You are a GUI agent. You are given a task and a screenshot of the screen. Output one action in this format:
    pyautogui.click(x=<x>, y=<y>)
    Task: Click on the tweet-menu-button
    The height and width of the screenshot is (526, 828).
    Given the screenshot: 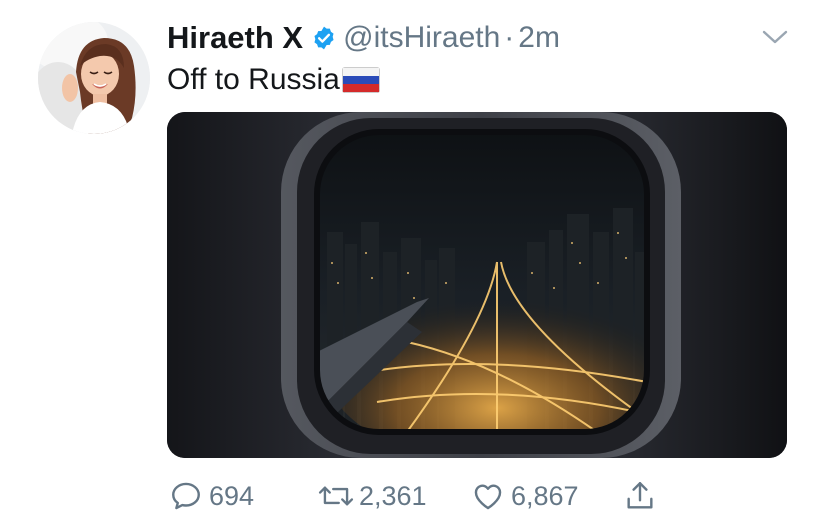 What is the action you would take?
    pyautogui.click(x=775, y=37)
    